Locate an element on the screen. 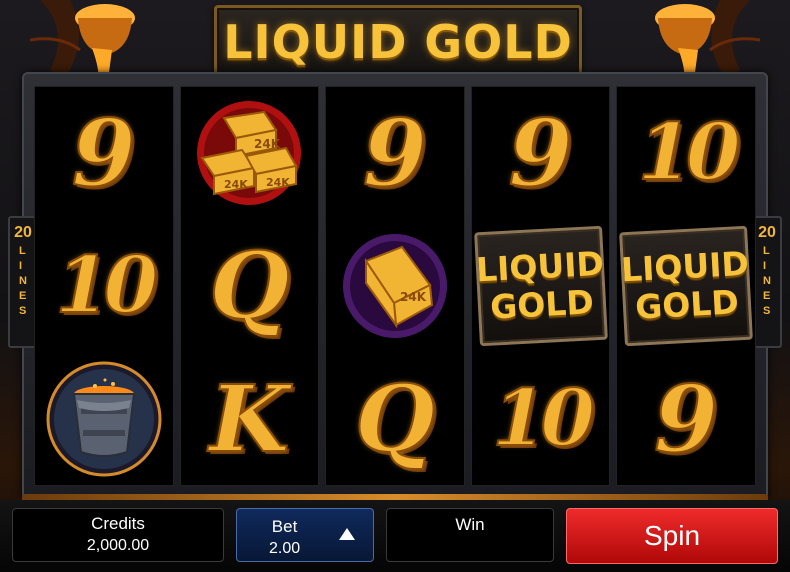 This screenshot has height=572, width=790. reel-1: 9 10 is located at coordinates (104, 286).